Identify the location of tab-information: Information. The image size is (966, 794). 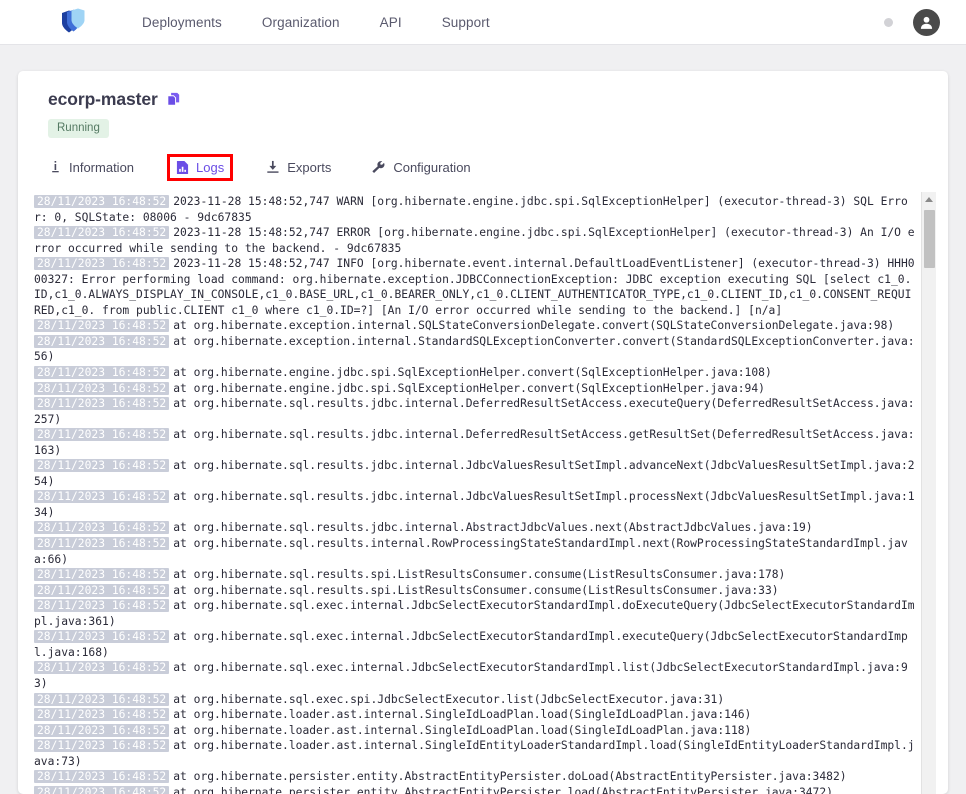
(92, 167).